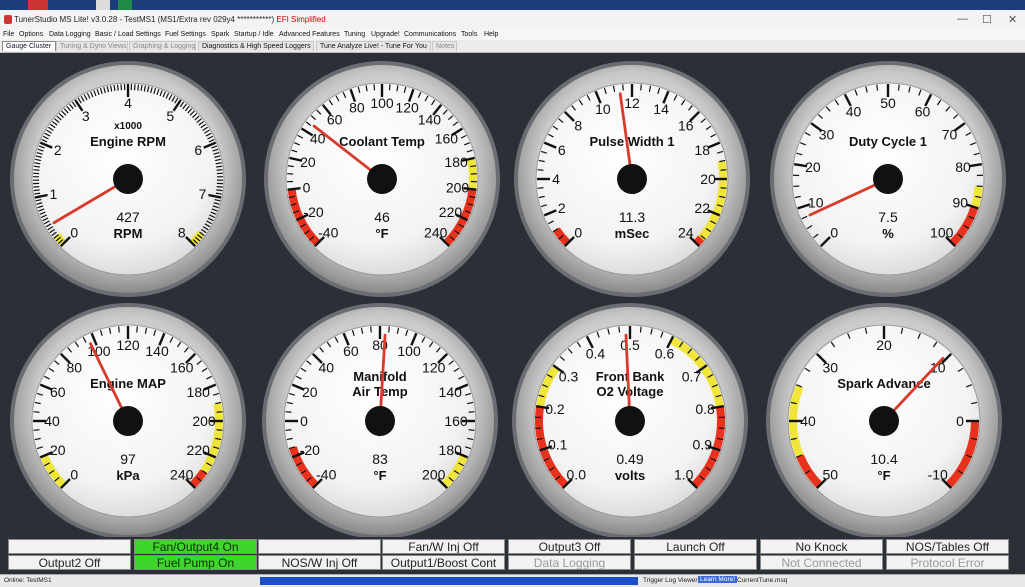 The image size is (1025, 587). Describe the element at coordinates (632, 103) in the screenshot. I see `gauge-tick-label: 12` at that location.